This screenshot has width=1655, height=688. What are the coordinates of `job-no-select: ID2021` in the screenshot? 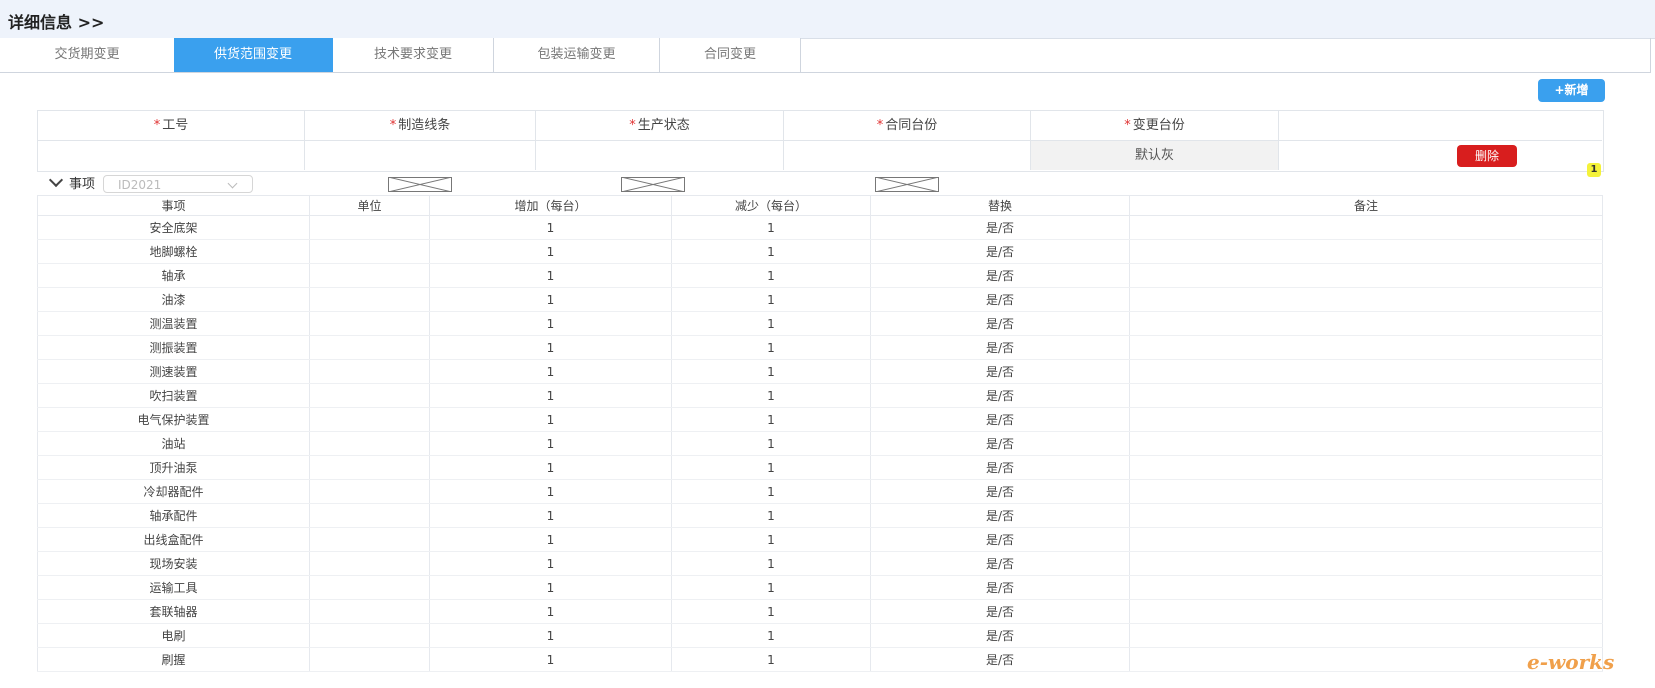 It's located at (178, 184).